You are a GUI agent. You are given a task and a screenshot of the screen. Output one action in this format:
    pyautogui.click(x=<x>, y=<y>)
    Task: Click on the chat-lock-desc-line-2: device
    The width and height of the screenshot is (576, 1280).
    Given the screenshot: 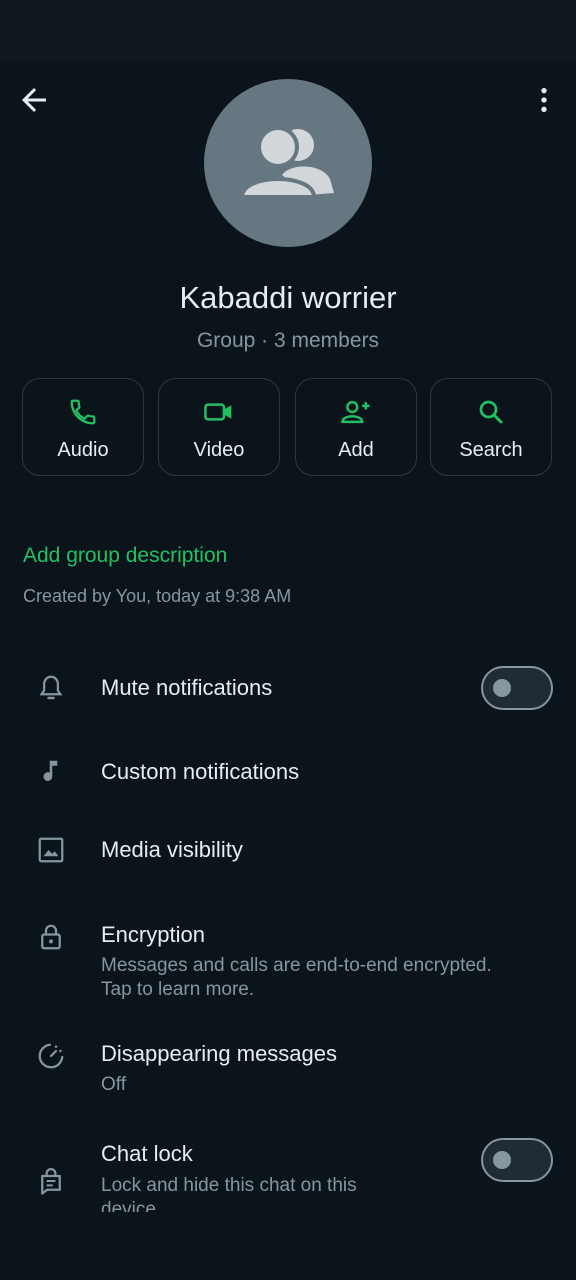 What is the action you would take?
    pyautogui.click(x=128, y=1205)
    